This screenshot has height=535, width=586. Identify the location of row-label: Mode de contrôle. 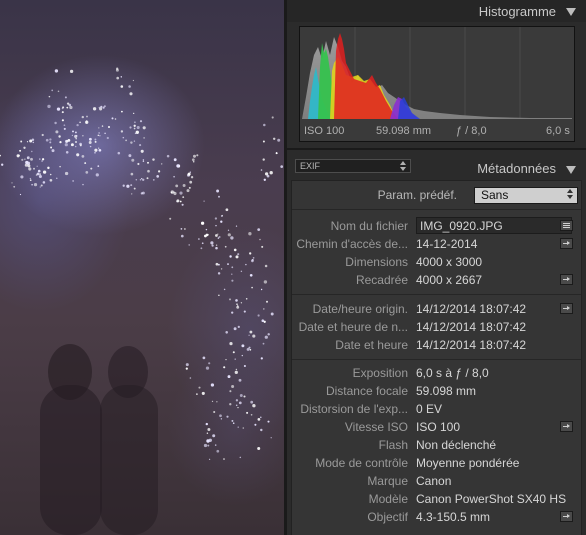
(361, 463).